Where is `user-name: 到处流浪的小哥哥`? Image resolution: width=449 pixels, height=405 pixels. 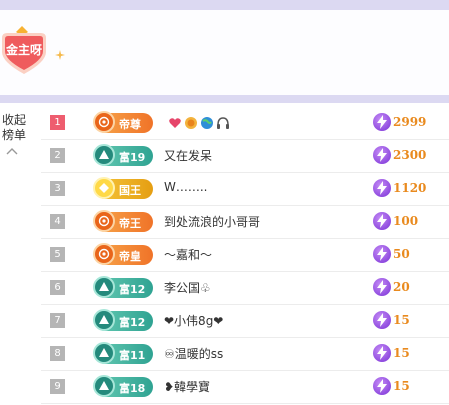
user-name: 到处流浪的小哥哥 is located at coordinates (212, 221).